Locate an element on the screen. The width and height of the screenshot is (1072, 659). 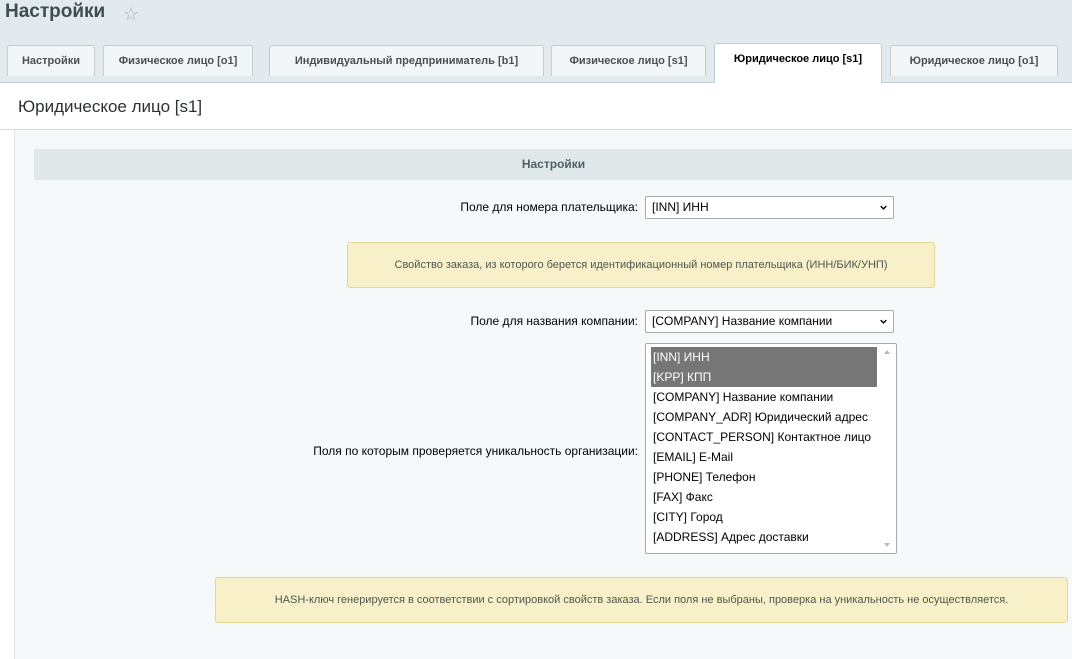
list-option: [FAX] Факс is located at coordinates (764, 497).